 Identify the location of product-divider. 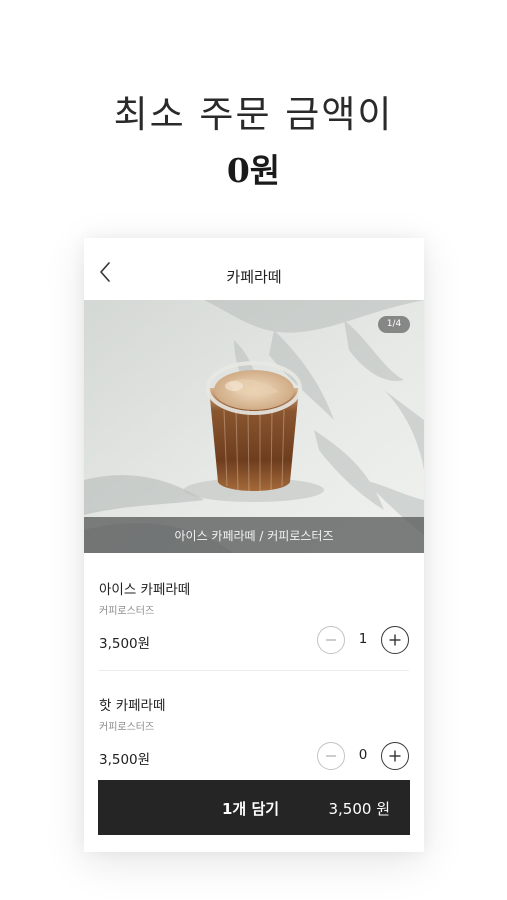
(254, 670).